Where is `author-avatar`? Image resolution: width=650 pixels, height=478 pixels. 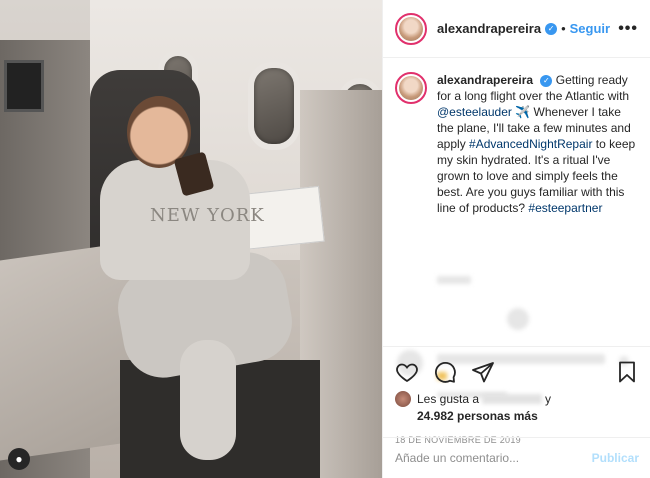 author-avatar is located at coordinates (411, 28).